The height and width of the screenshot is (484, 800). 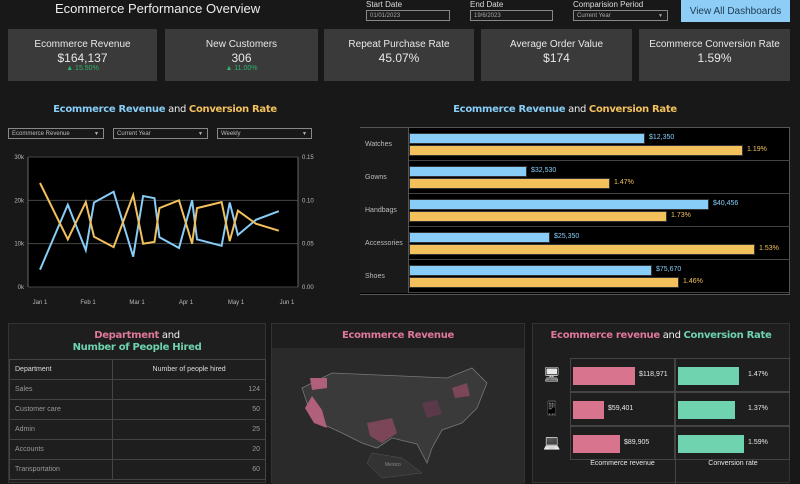 I want to click on bar-row: Handbags $40,456 1.73%, so click(x=575, y=210).